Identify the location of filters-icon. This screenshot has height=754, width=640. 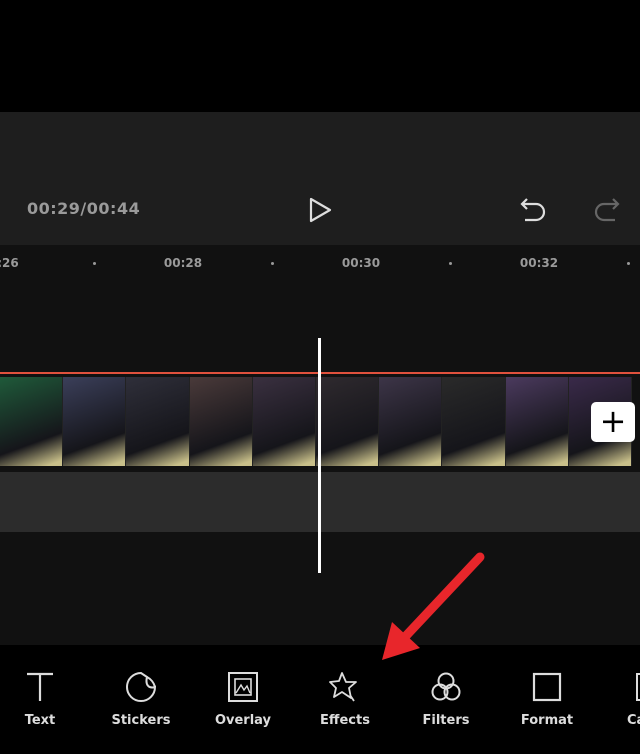
(446, 686).